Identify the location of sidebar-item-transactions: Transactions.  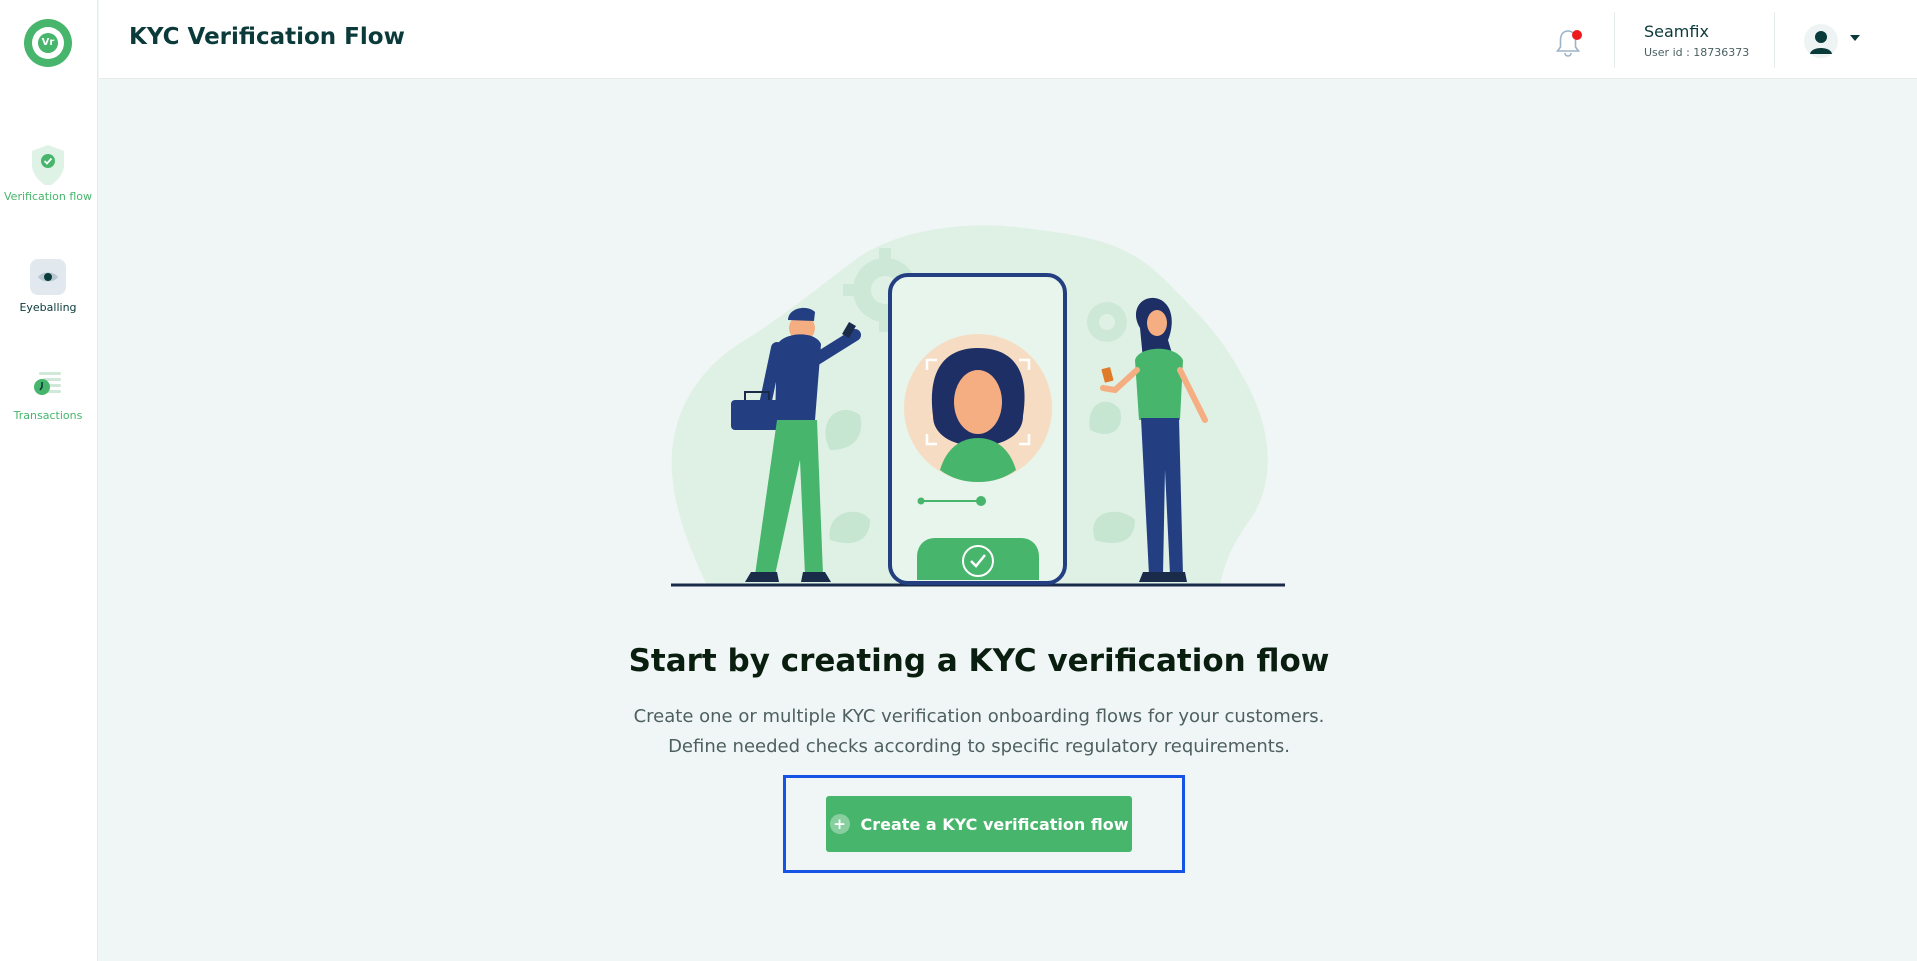
(48, 394).